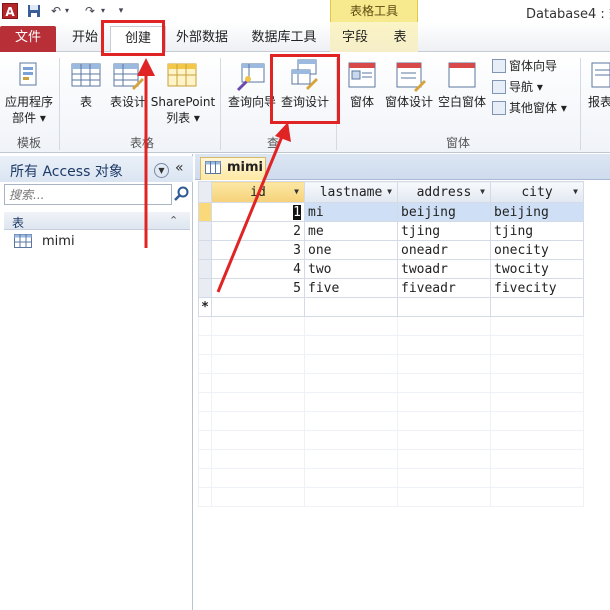 This screenshot has height=610, width=610. I want to click on annotation-arrow-diagonal, so click(253, 207).